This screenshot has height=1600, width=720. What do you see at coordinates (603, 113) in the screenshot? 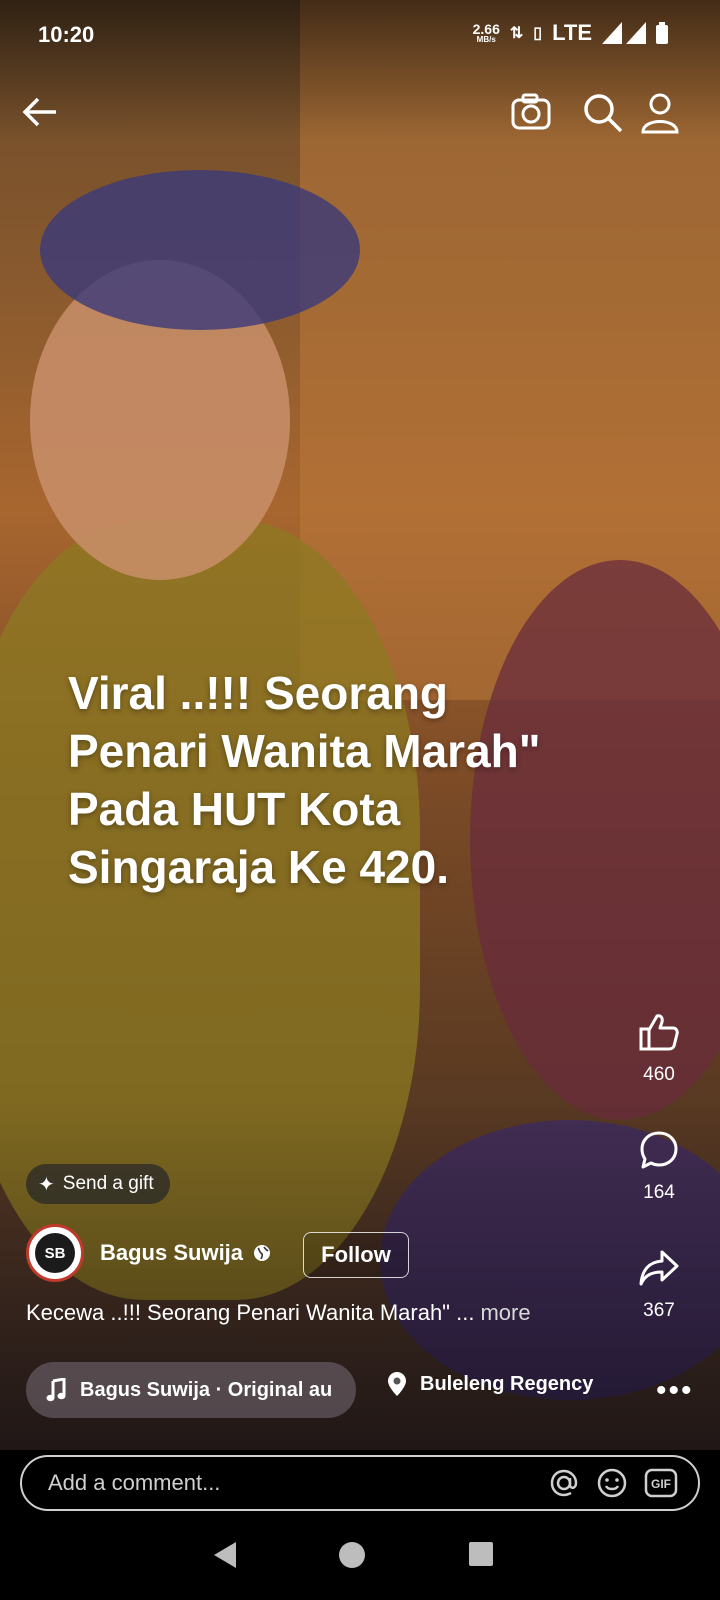
I see `search-icon` at bounding box center [603, 113].